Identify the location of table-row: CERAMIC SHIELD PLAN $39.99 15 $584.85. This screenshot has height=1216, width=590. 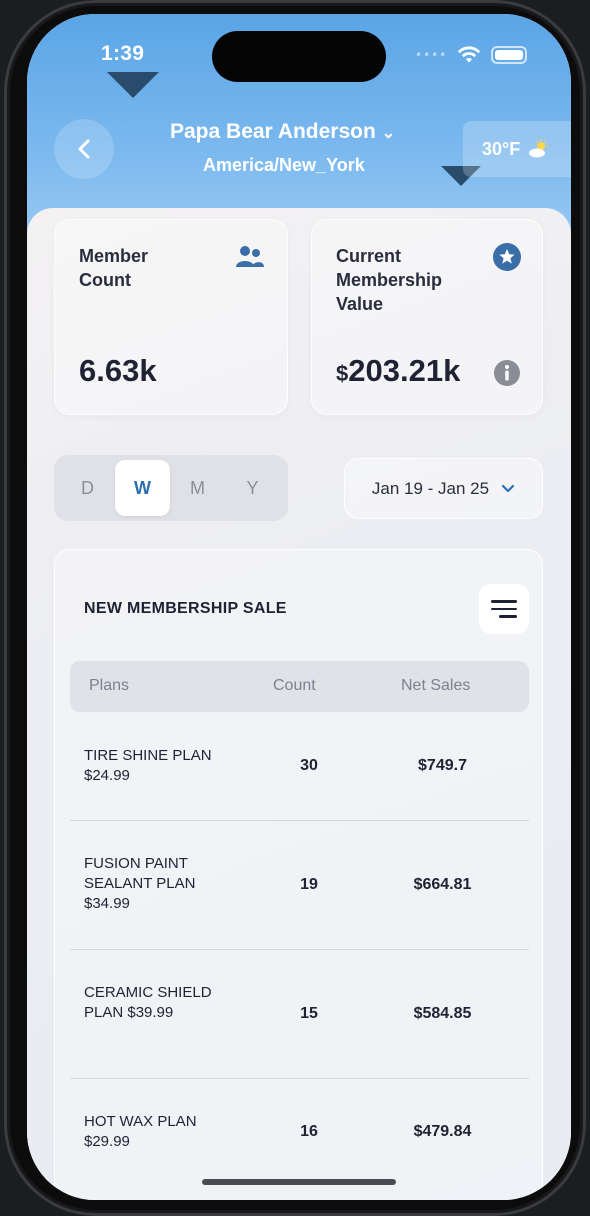
(299, 1014).